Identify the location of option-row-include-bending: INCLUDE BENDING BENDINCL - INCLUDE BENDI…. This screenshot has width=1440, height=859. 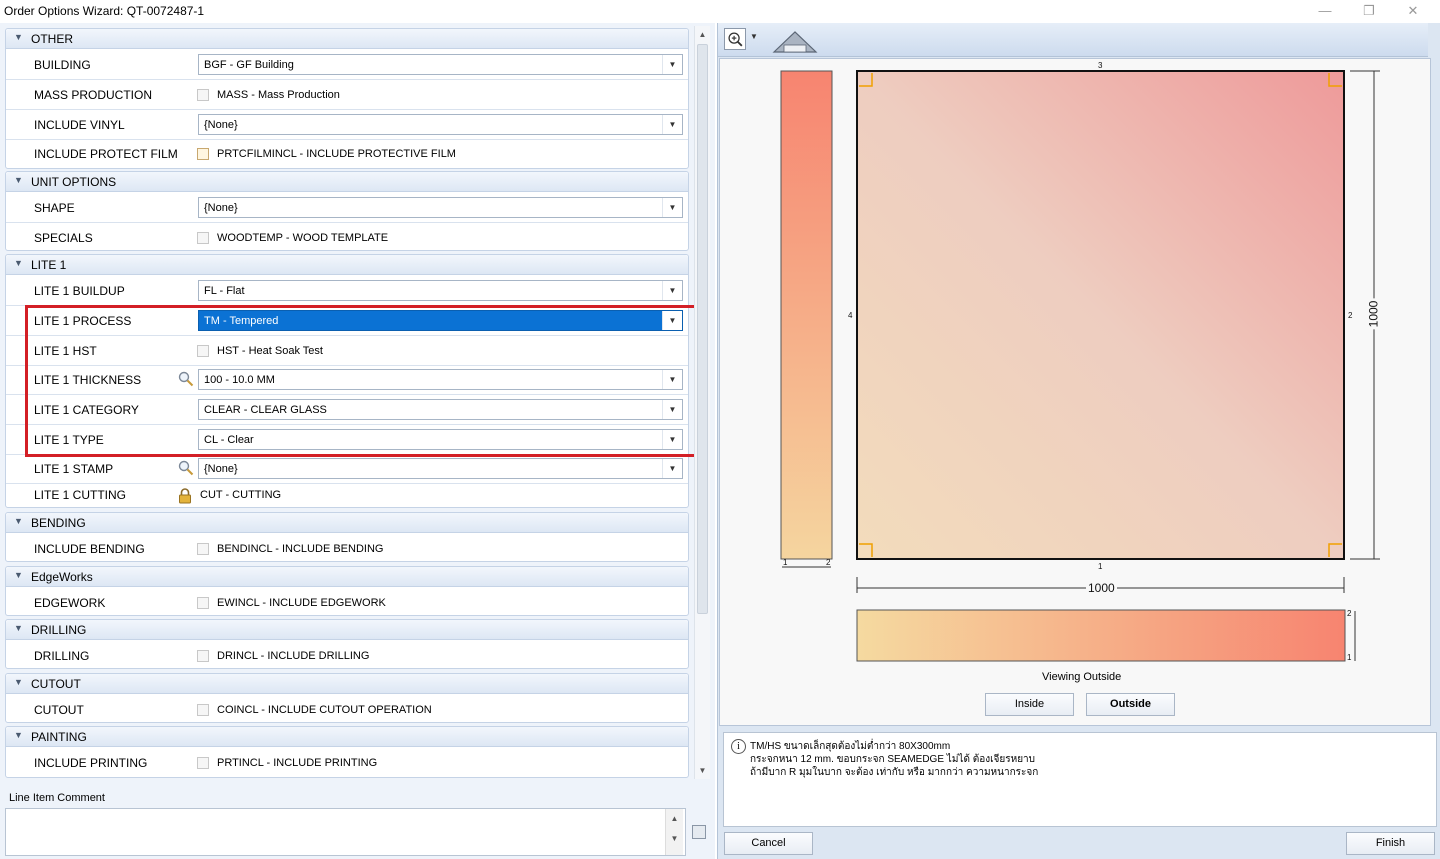
(347, 548).